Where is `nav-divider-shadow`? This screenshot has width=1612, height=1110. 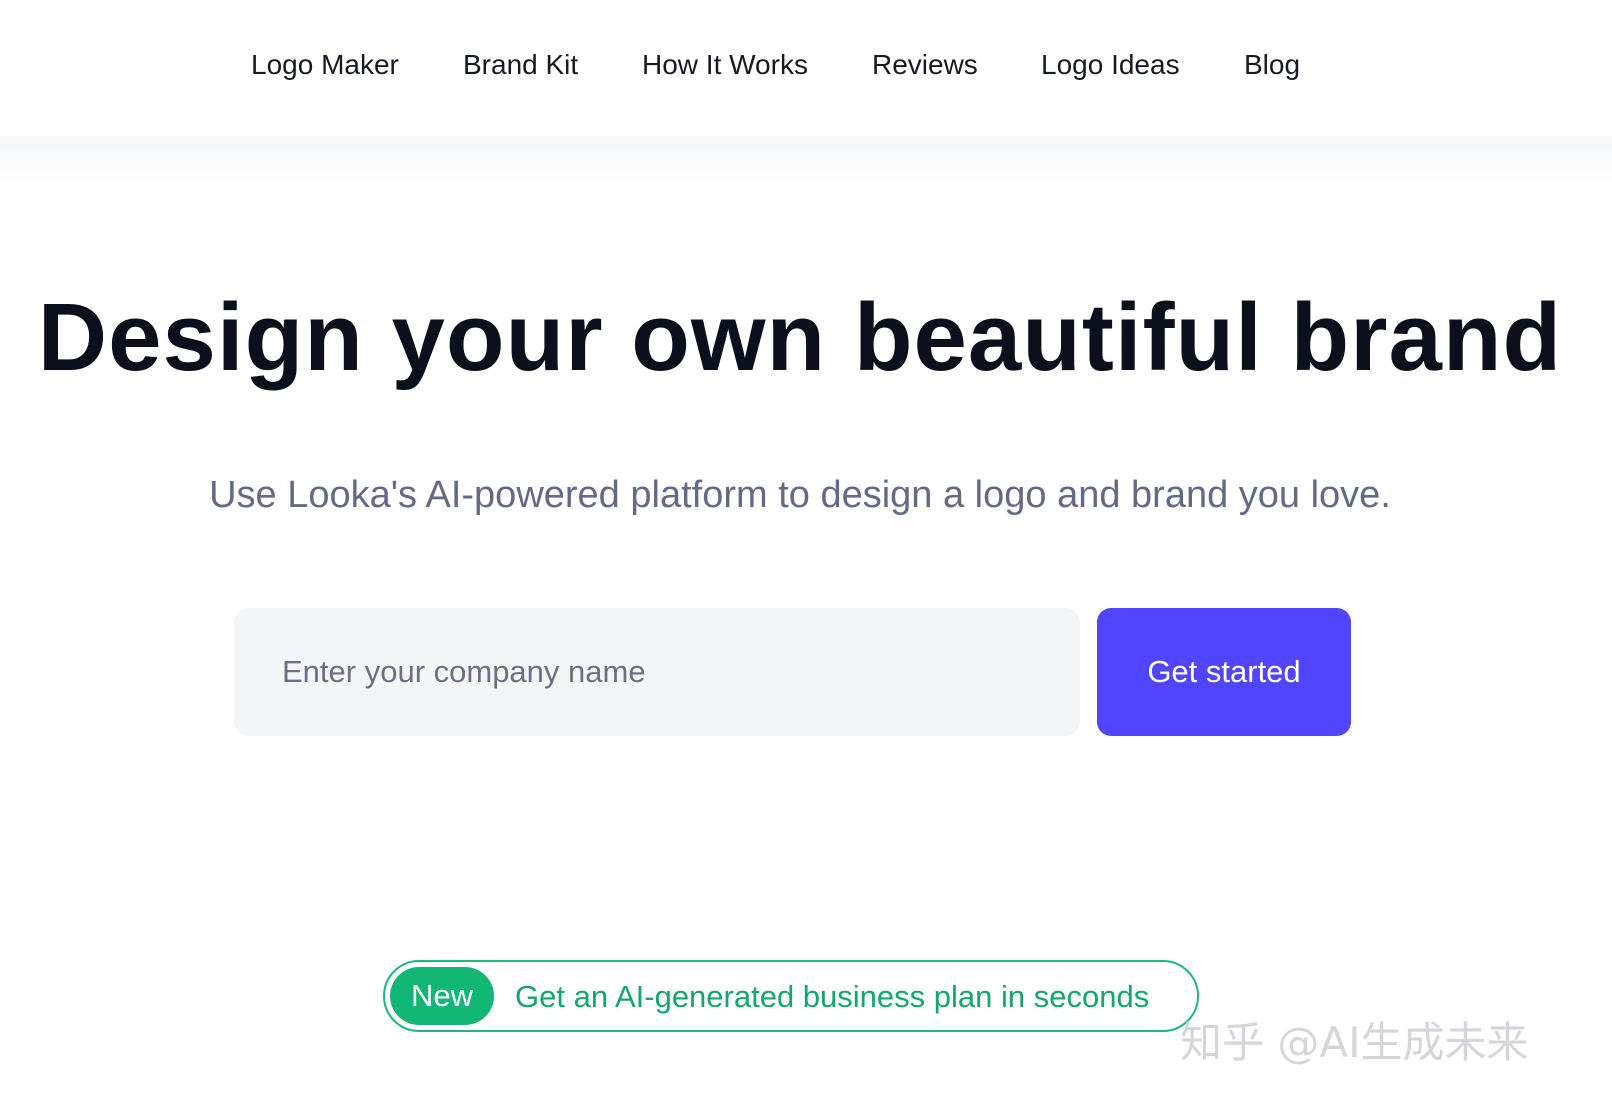
nav-divider-shadow is located at coordinates (806, 160).